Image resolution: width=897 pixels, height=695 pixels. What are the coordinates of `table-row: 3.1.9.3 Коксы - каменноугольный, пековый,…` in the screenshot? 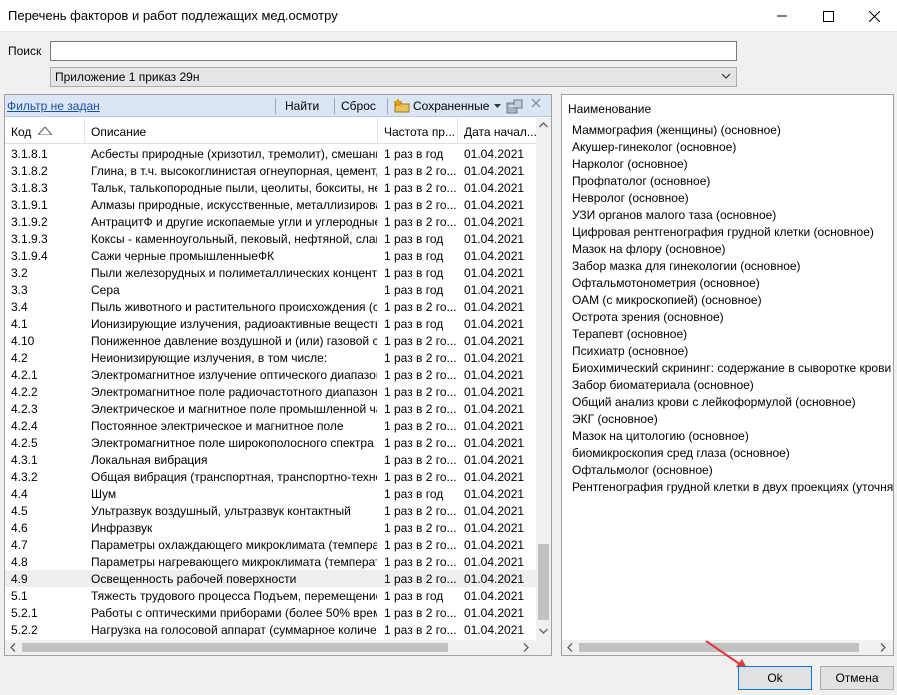 It's located at (270, 238).